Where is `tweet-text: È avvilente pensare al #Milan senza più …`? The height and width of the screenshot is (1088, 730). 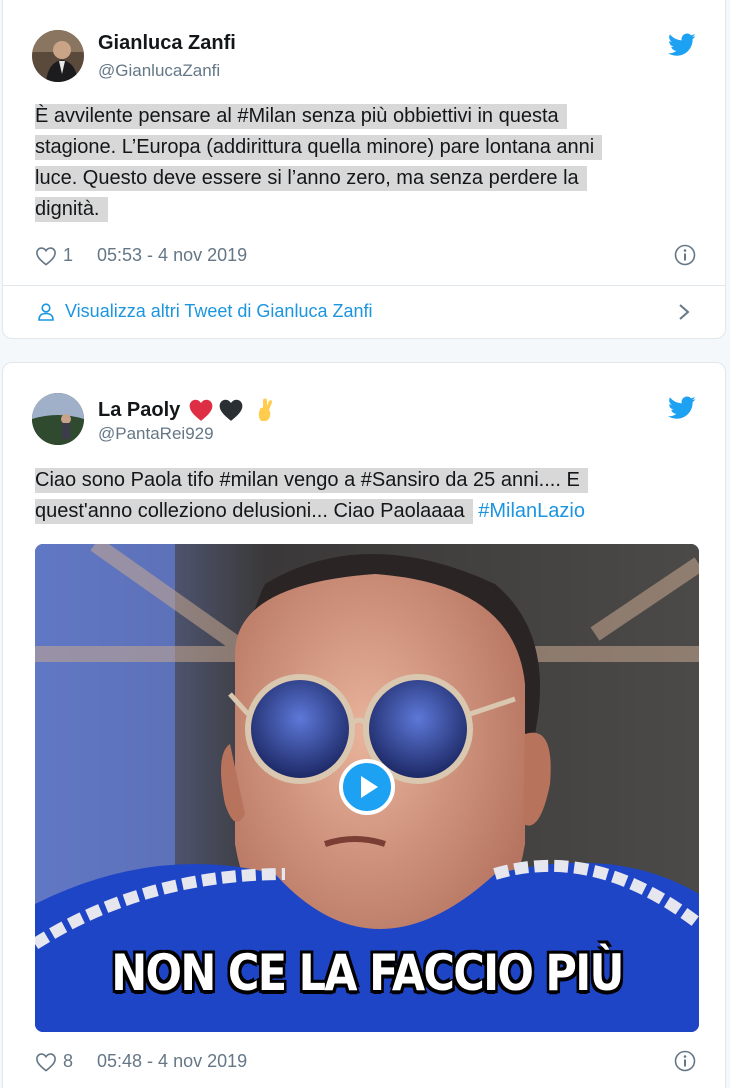
tweet-text: È avvilente pensare al #Milan senza più … is located at coordinates (370, 163).